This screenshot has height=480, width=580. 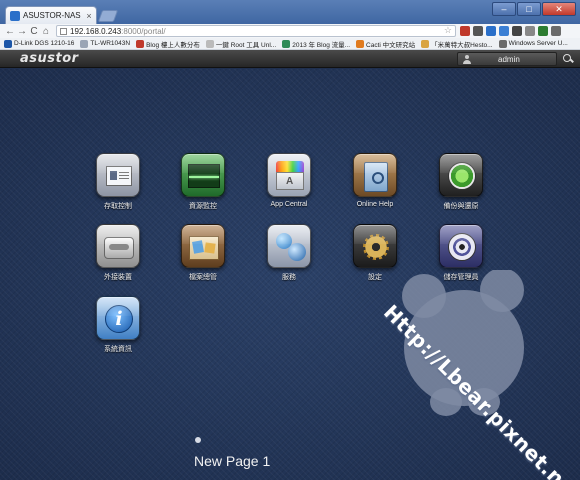 What do you see at coordinates (110, 43) in the screenshot?
I see `bookmark-label: TL-WR1043N` at bounding box center [110, 43].